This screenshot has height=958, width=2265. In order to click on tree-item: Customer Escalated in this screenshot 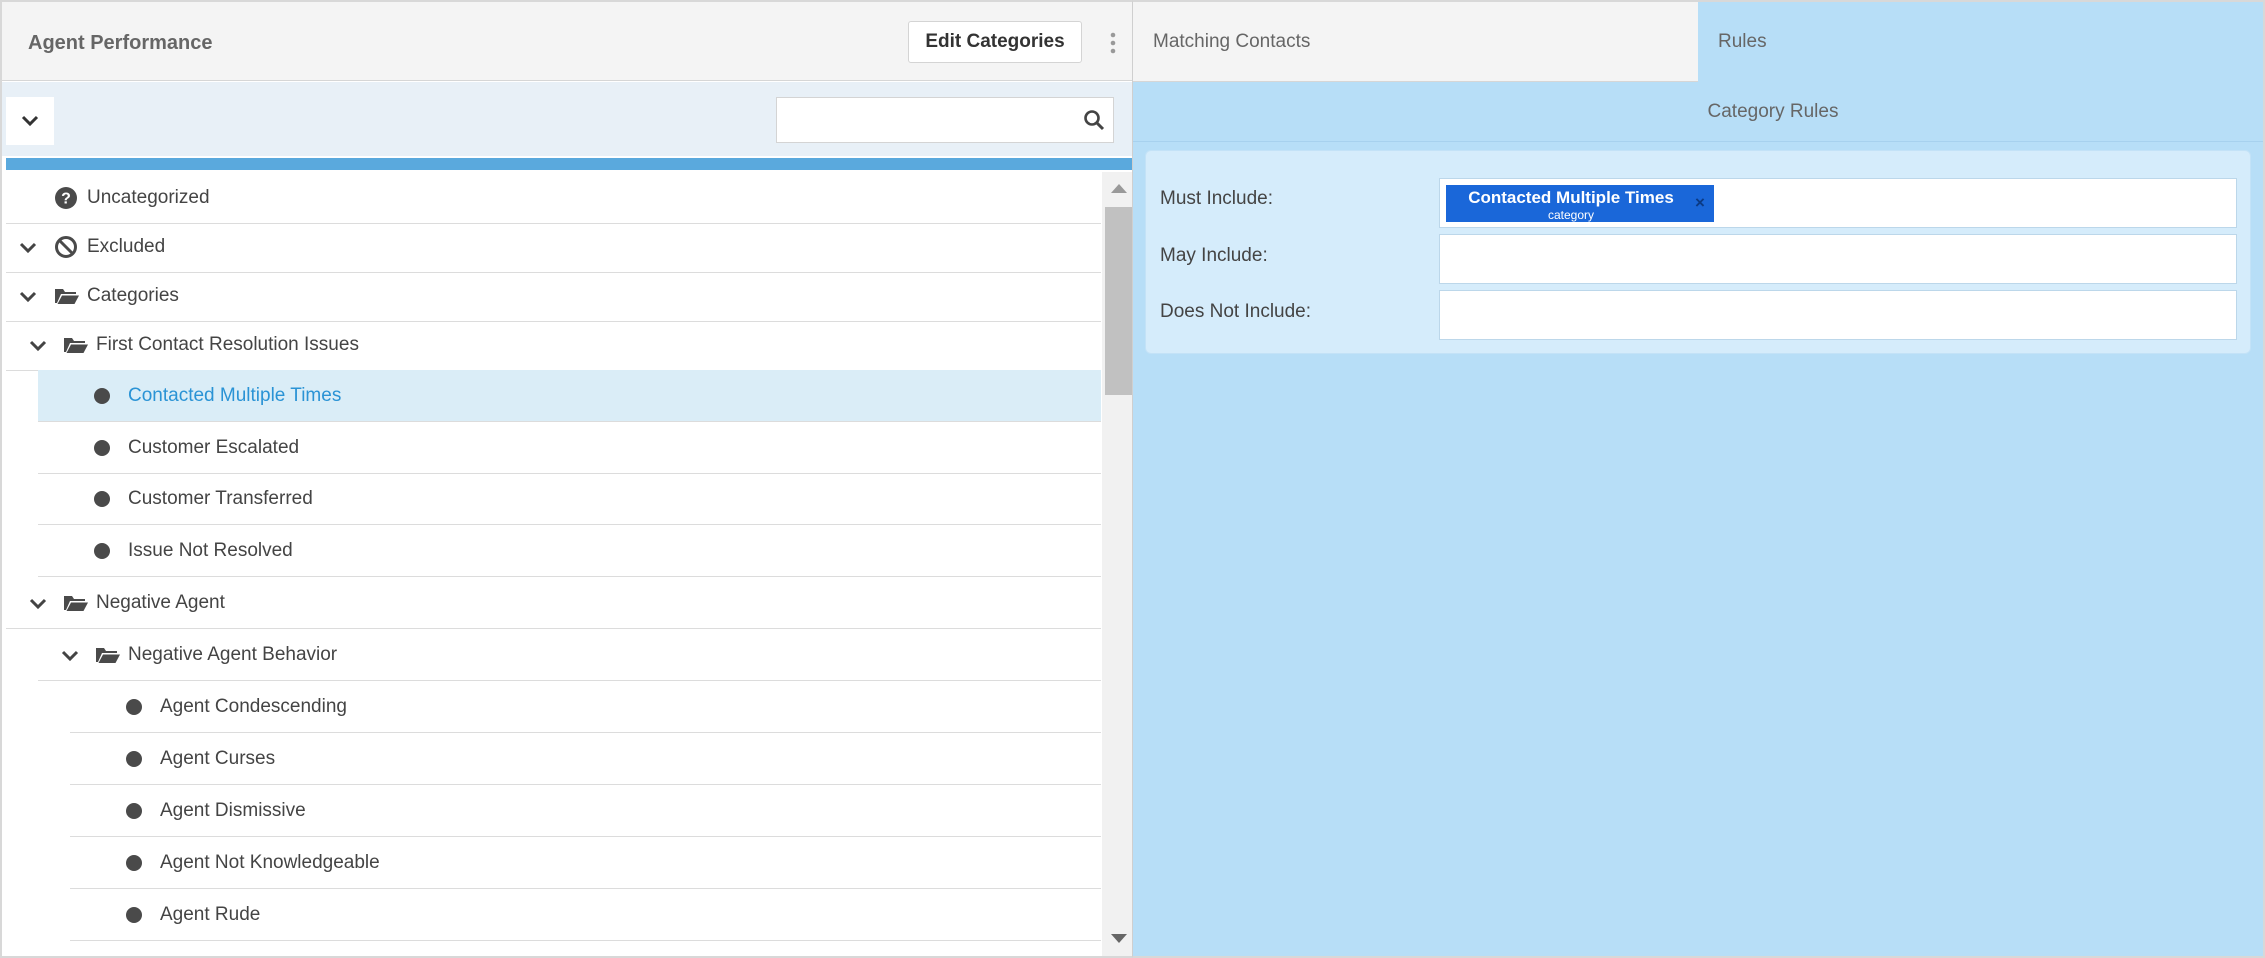, I will do `click(569, 448)`.